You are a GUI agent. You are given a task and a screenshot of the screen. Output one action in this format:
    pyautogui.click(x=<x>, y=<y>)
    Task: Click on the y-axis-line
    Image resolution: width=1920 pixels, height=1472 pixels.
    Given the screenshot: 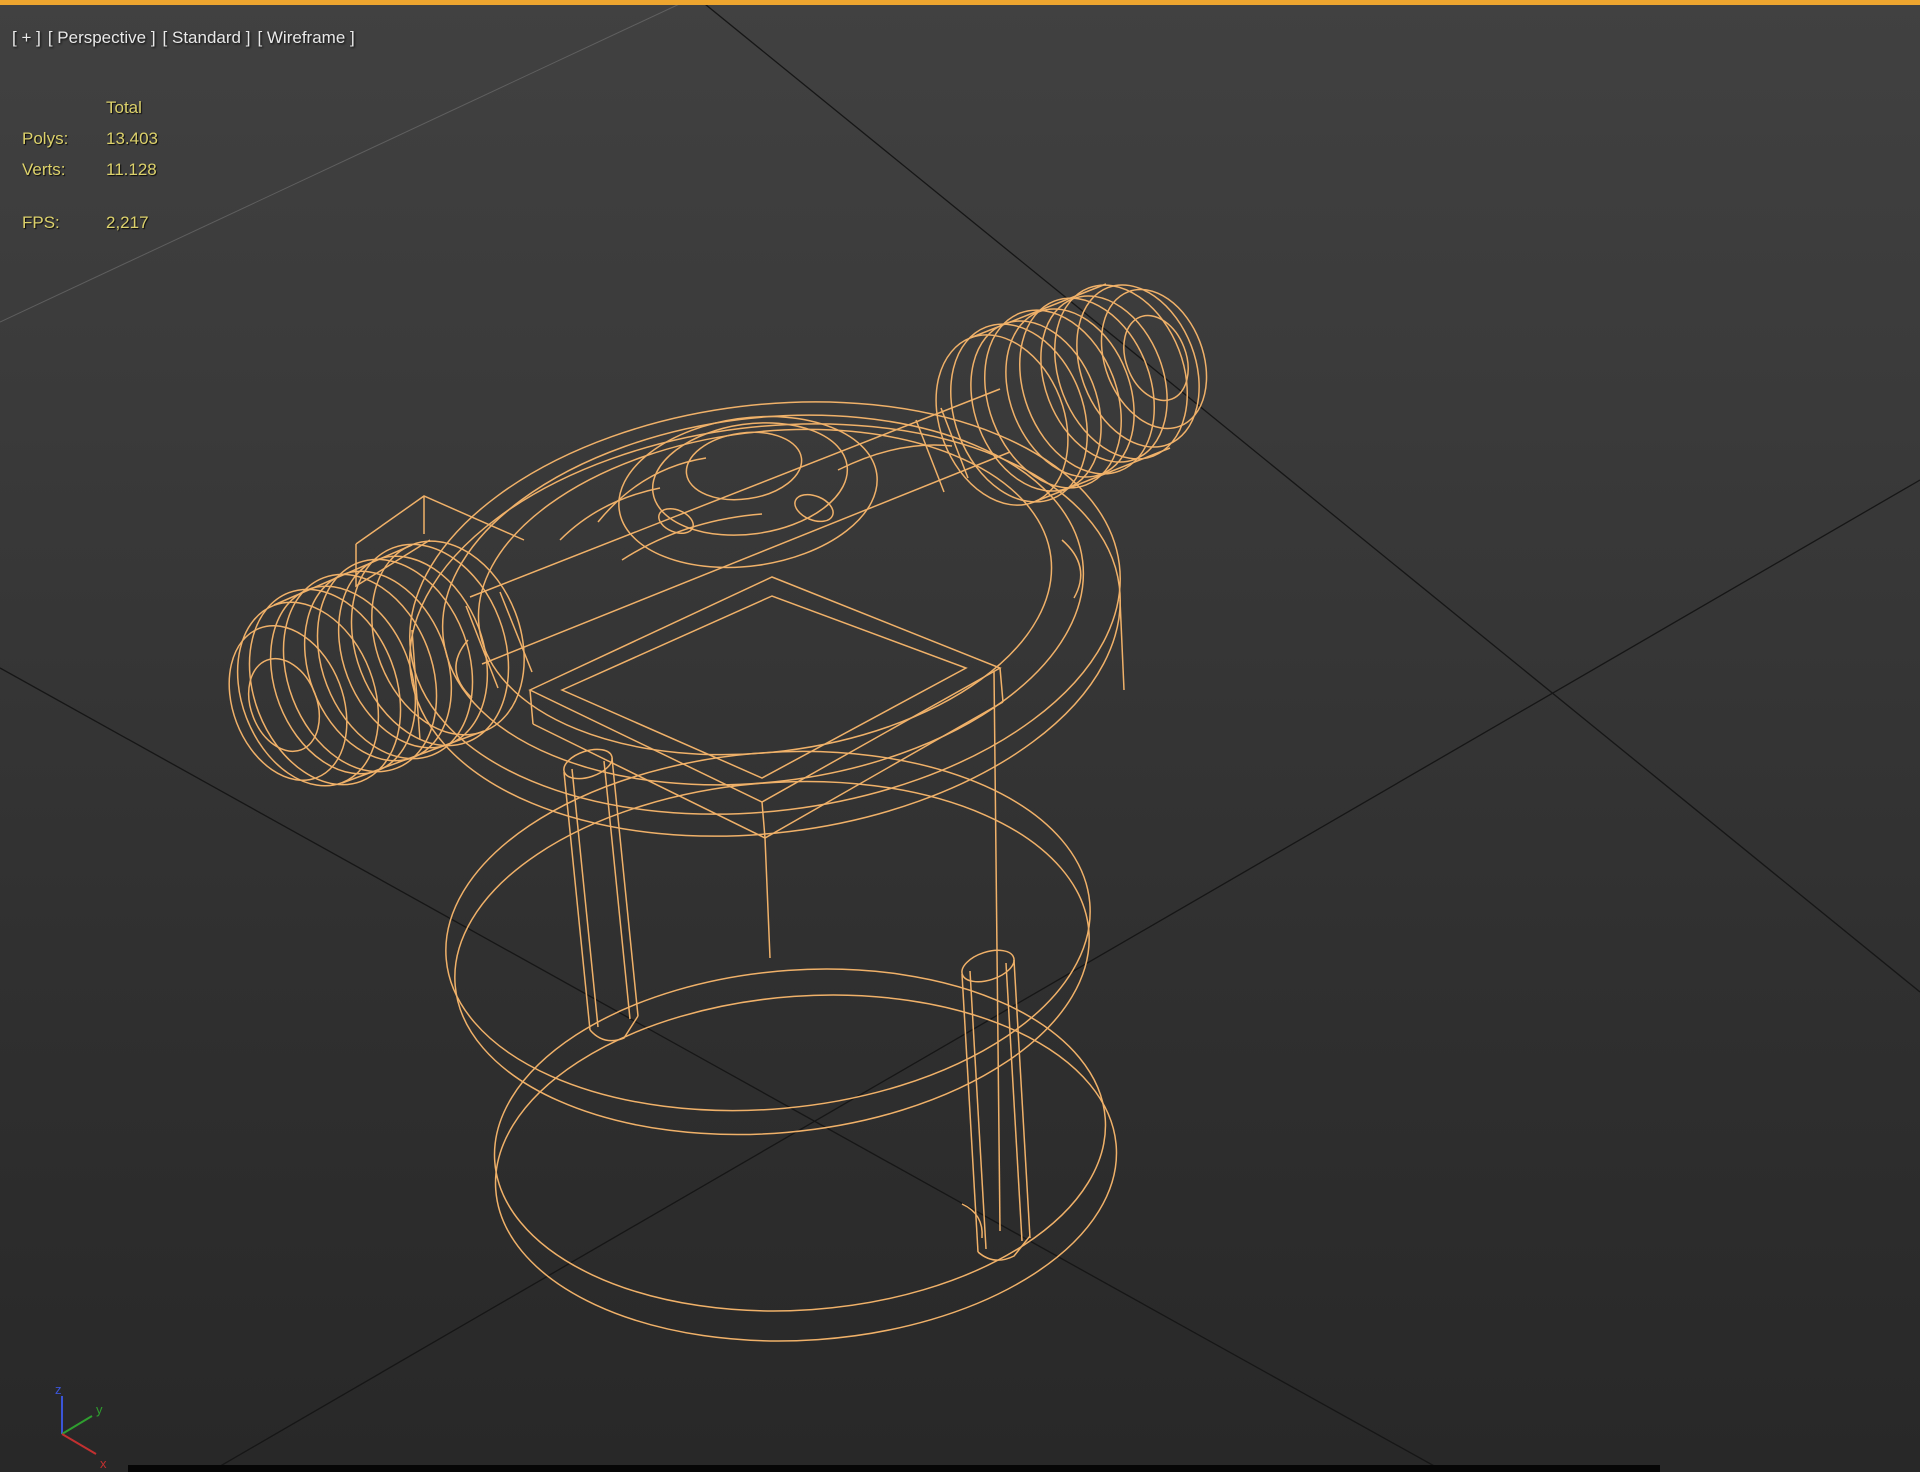 What is the action you would take?
    pyautogui.click(x=77, y=1425)
    